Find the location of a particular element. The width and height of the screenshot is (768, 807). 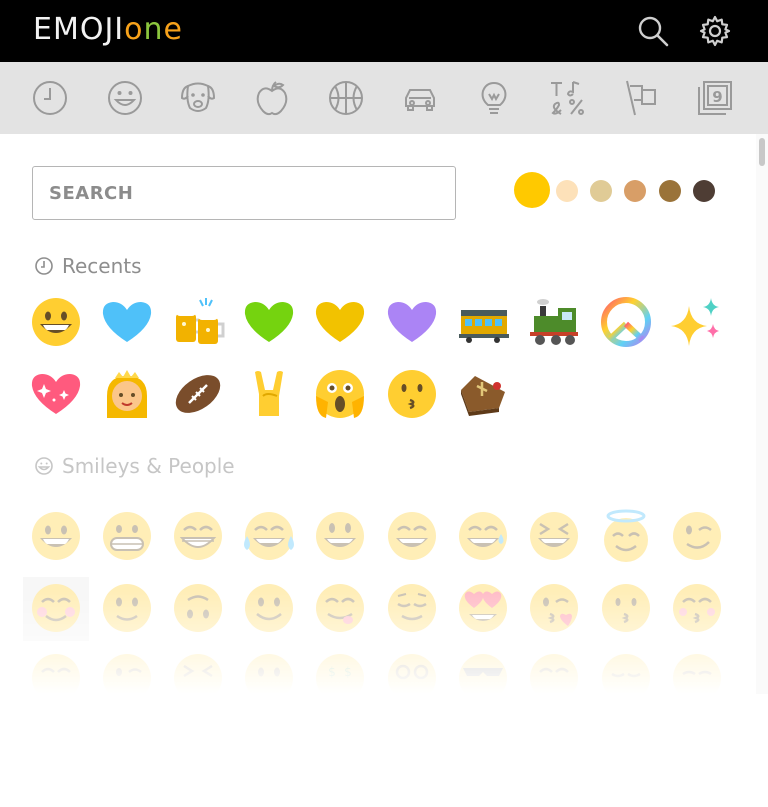

logo-n: n is located at coordinates (153, 29).